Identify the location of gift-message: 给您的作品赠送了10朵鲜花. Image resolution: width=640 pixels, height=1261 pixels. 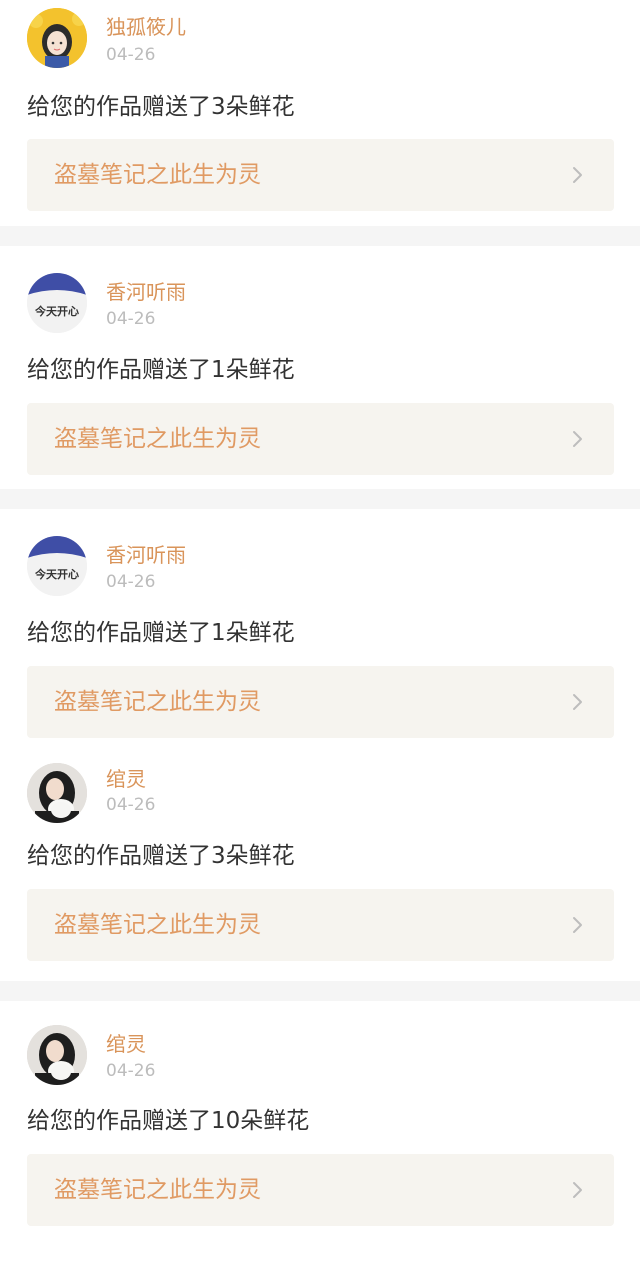
(168, 1121).